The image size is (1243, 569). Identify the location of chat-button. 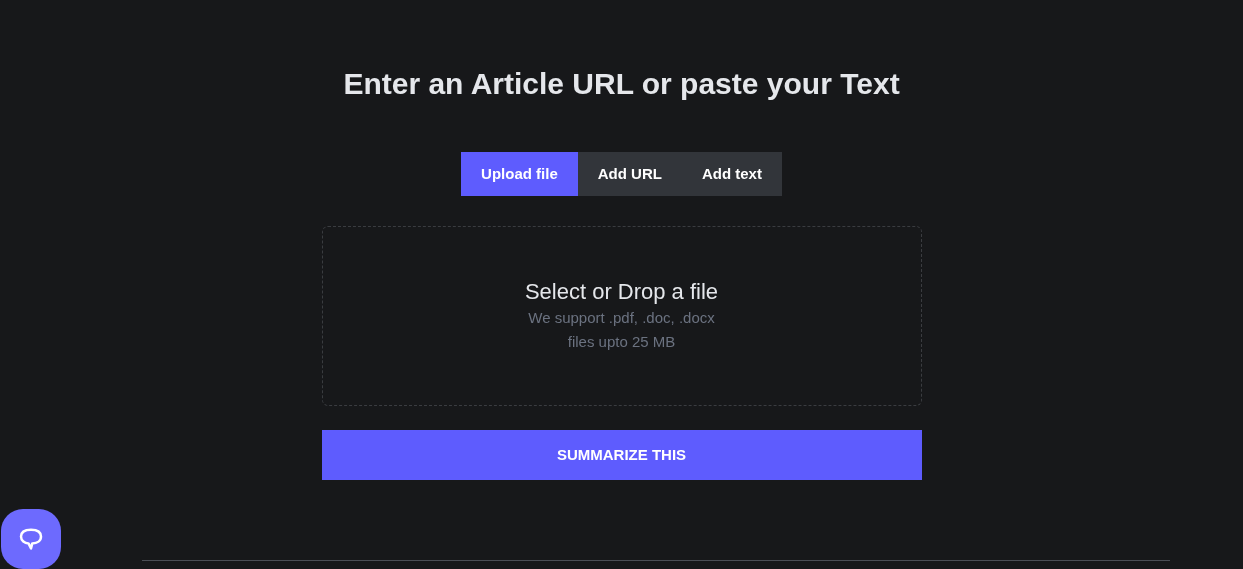
(31, 539).